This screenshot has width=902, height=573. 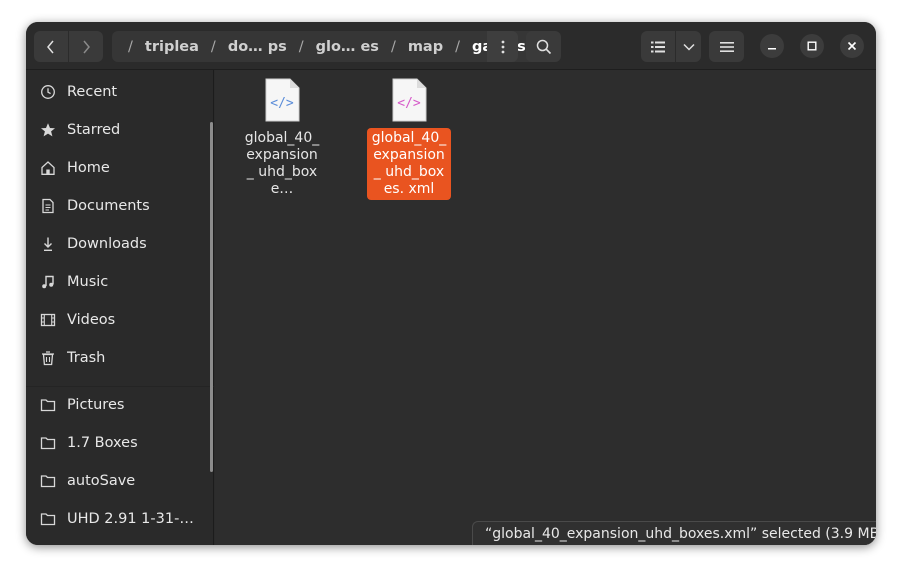 I want to click on sidebar-item-label: Trash, so click(x=86, y=358).